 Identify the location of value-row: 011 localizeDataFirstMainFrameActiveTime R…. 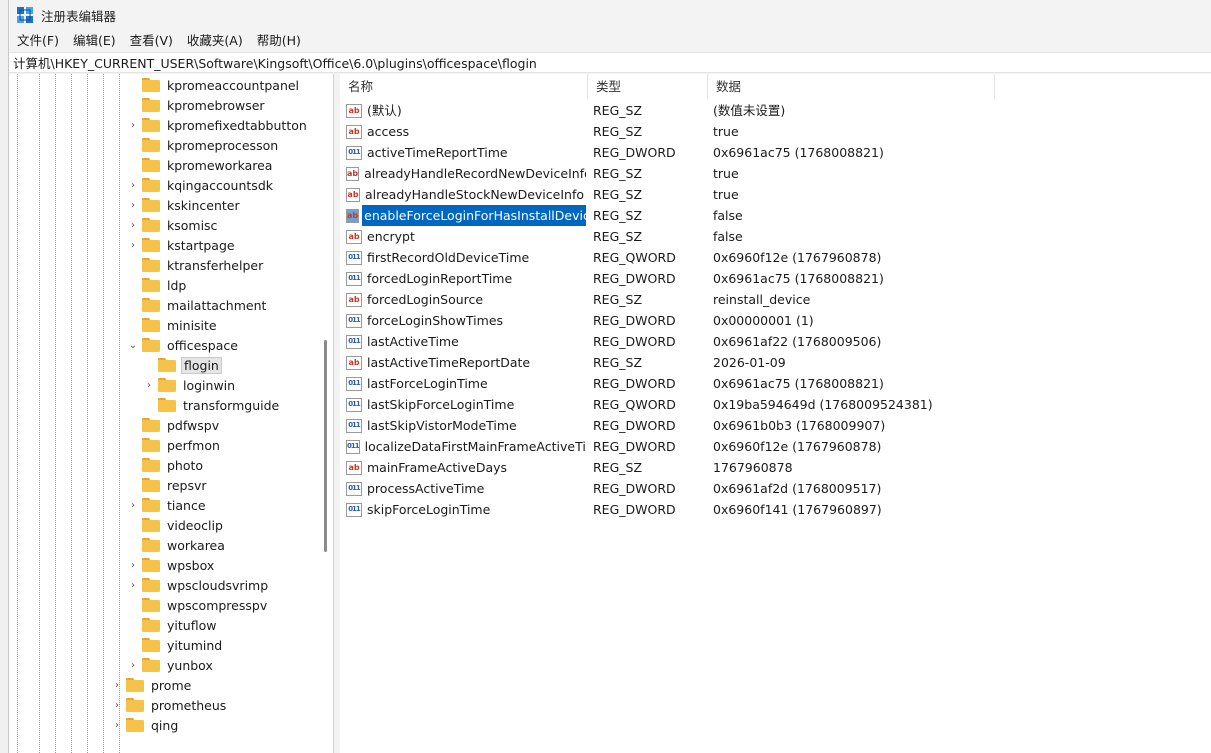
(733, 446).